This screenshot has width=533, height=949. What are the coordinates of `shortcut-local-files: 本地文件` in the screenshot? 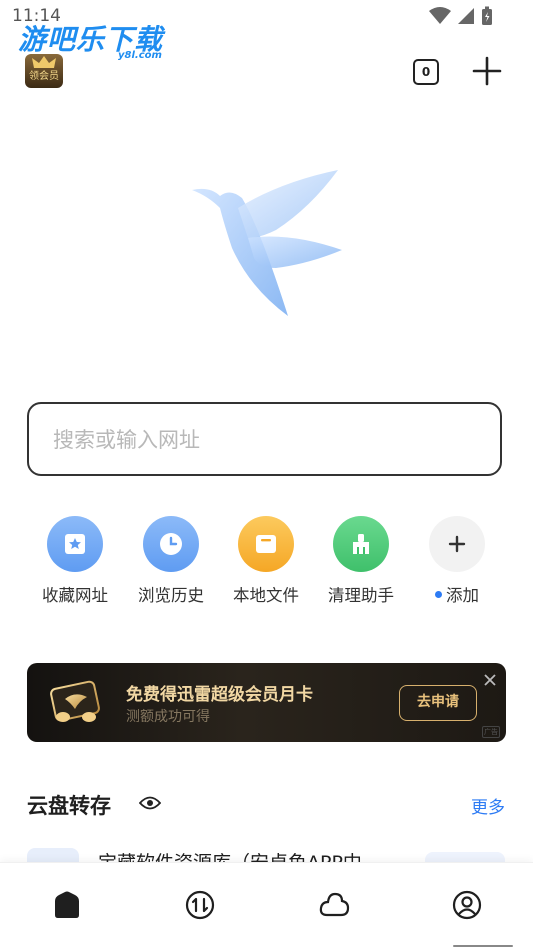 It's located at (266, 561).